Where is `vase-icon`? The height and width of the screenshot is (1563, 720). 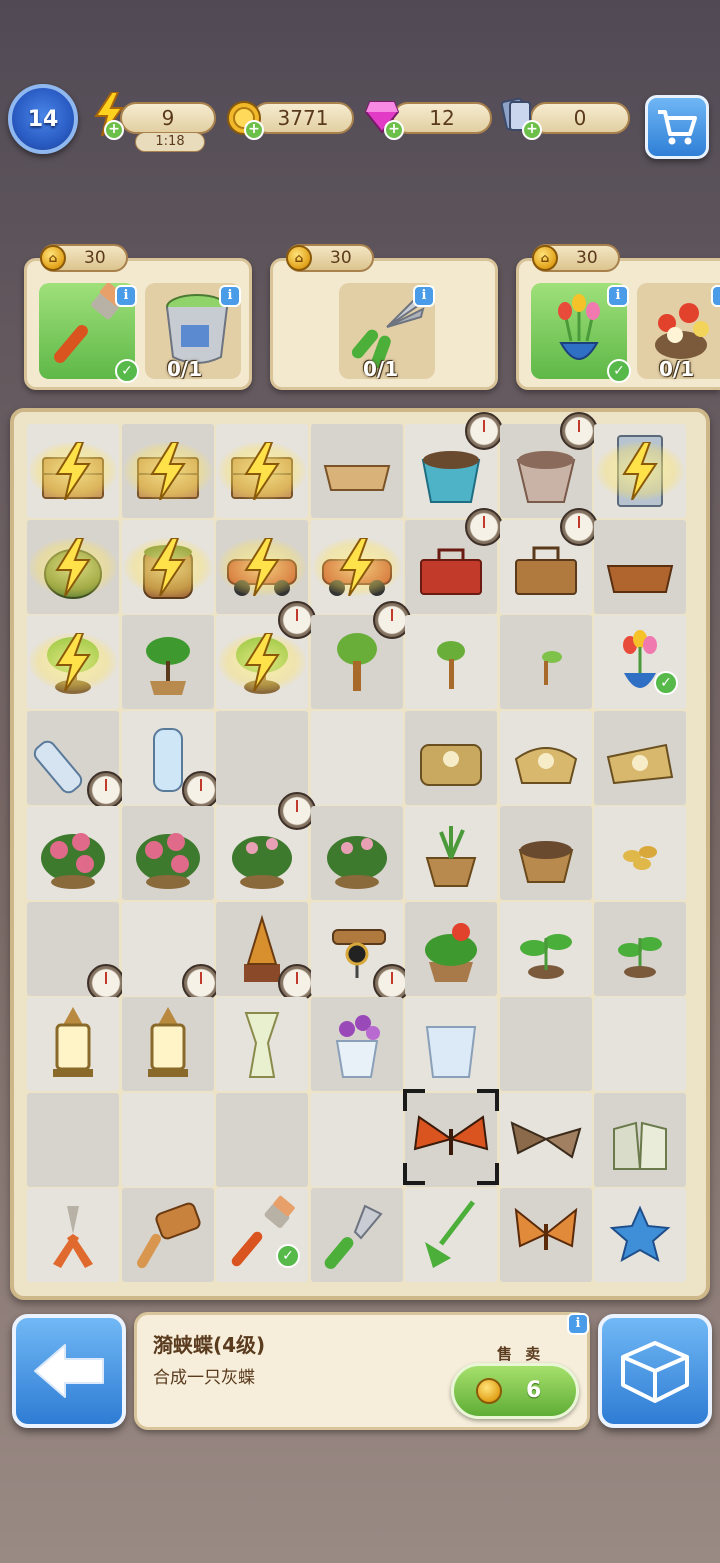 vase-icon is located at coordinates (262, 1044).